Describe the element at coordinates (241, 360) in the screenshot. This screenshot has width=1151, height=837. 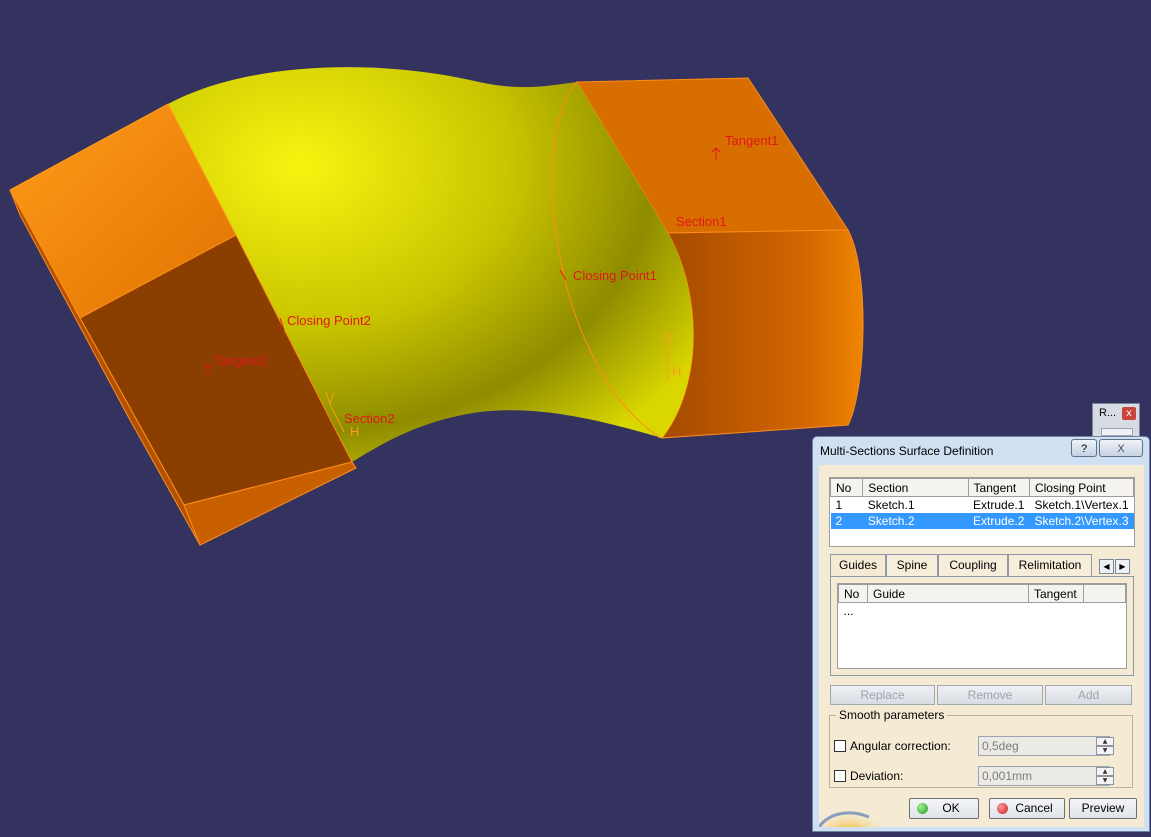
I see `tangent2-label: Tangent2` at that location.